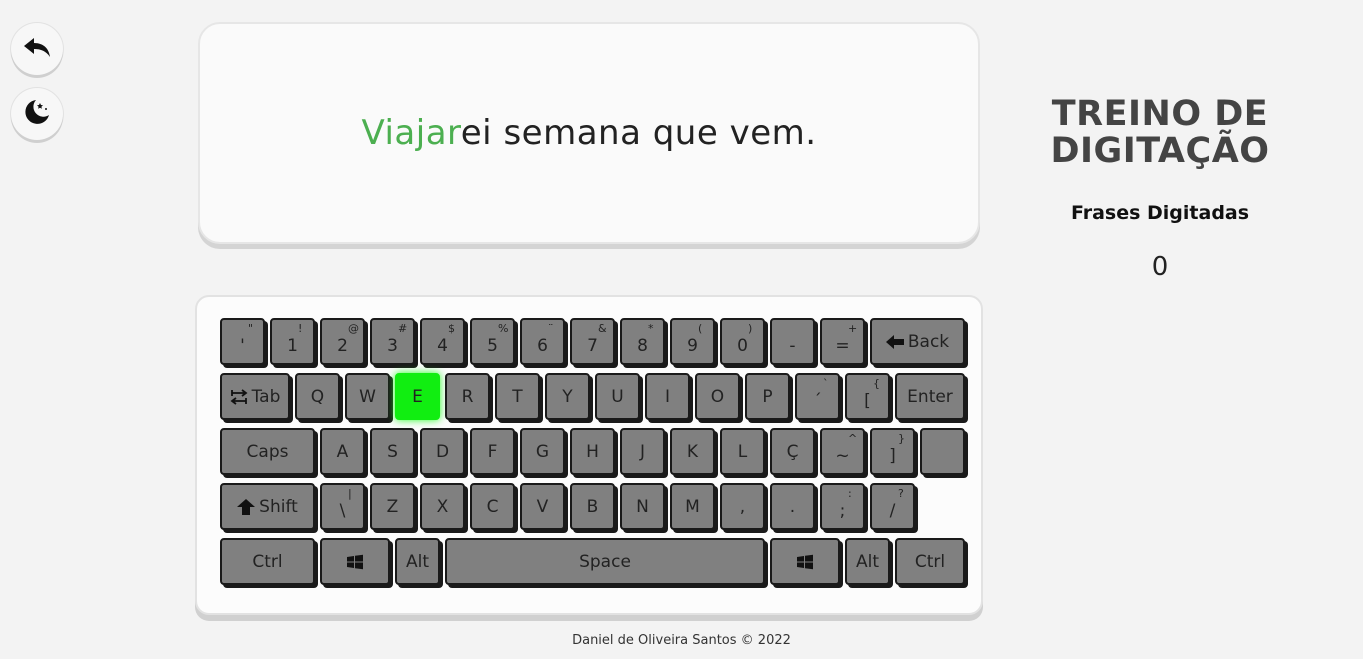  Describe the element at coordinates (642, 506) in the screenshot. I see `key-n: N` at that location.